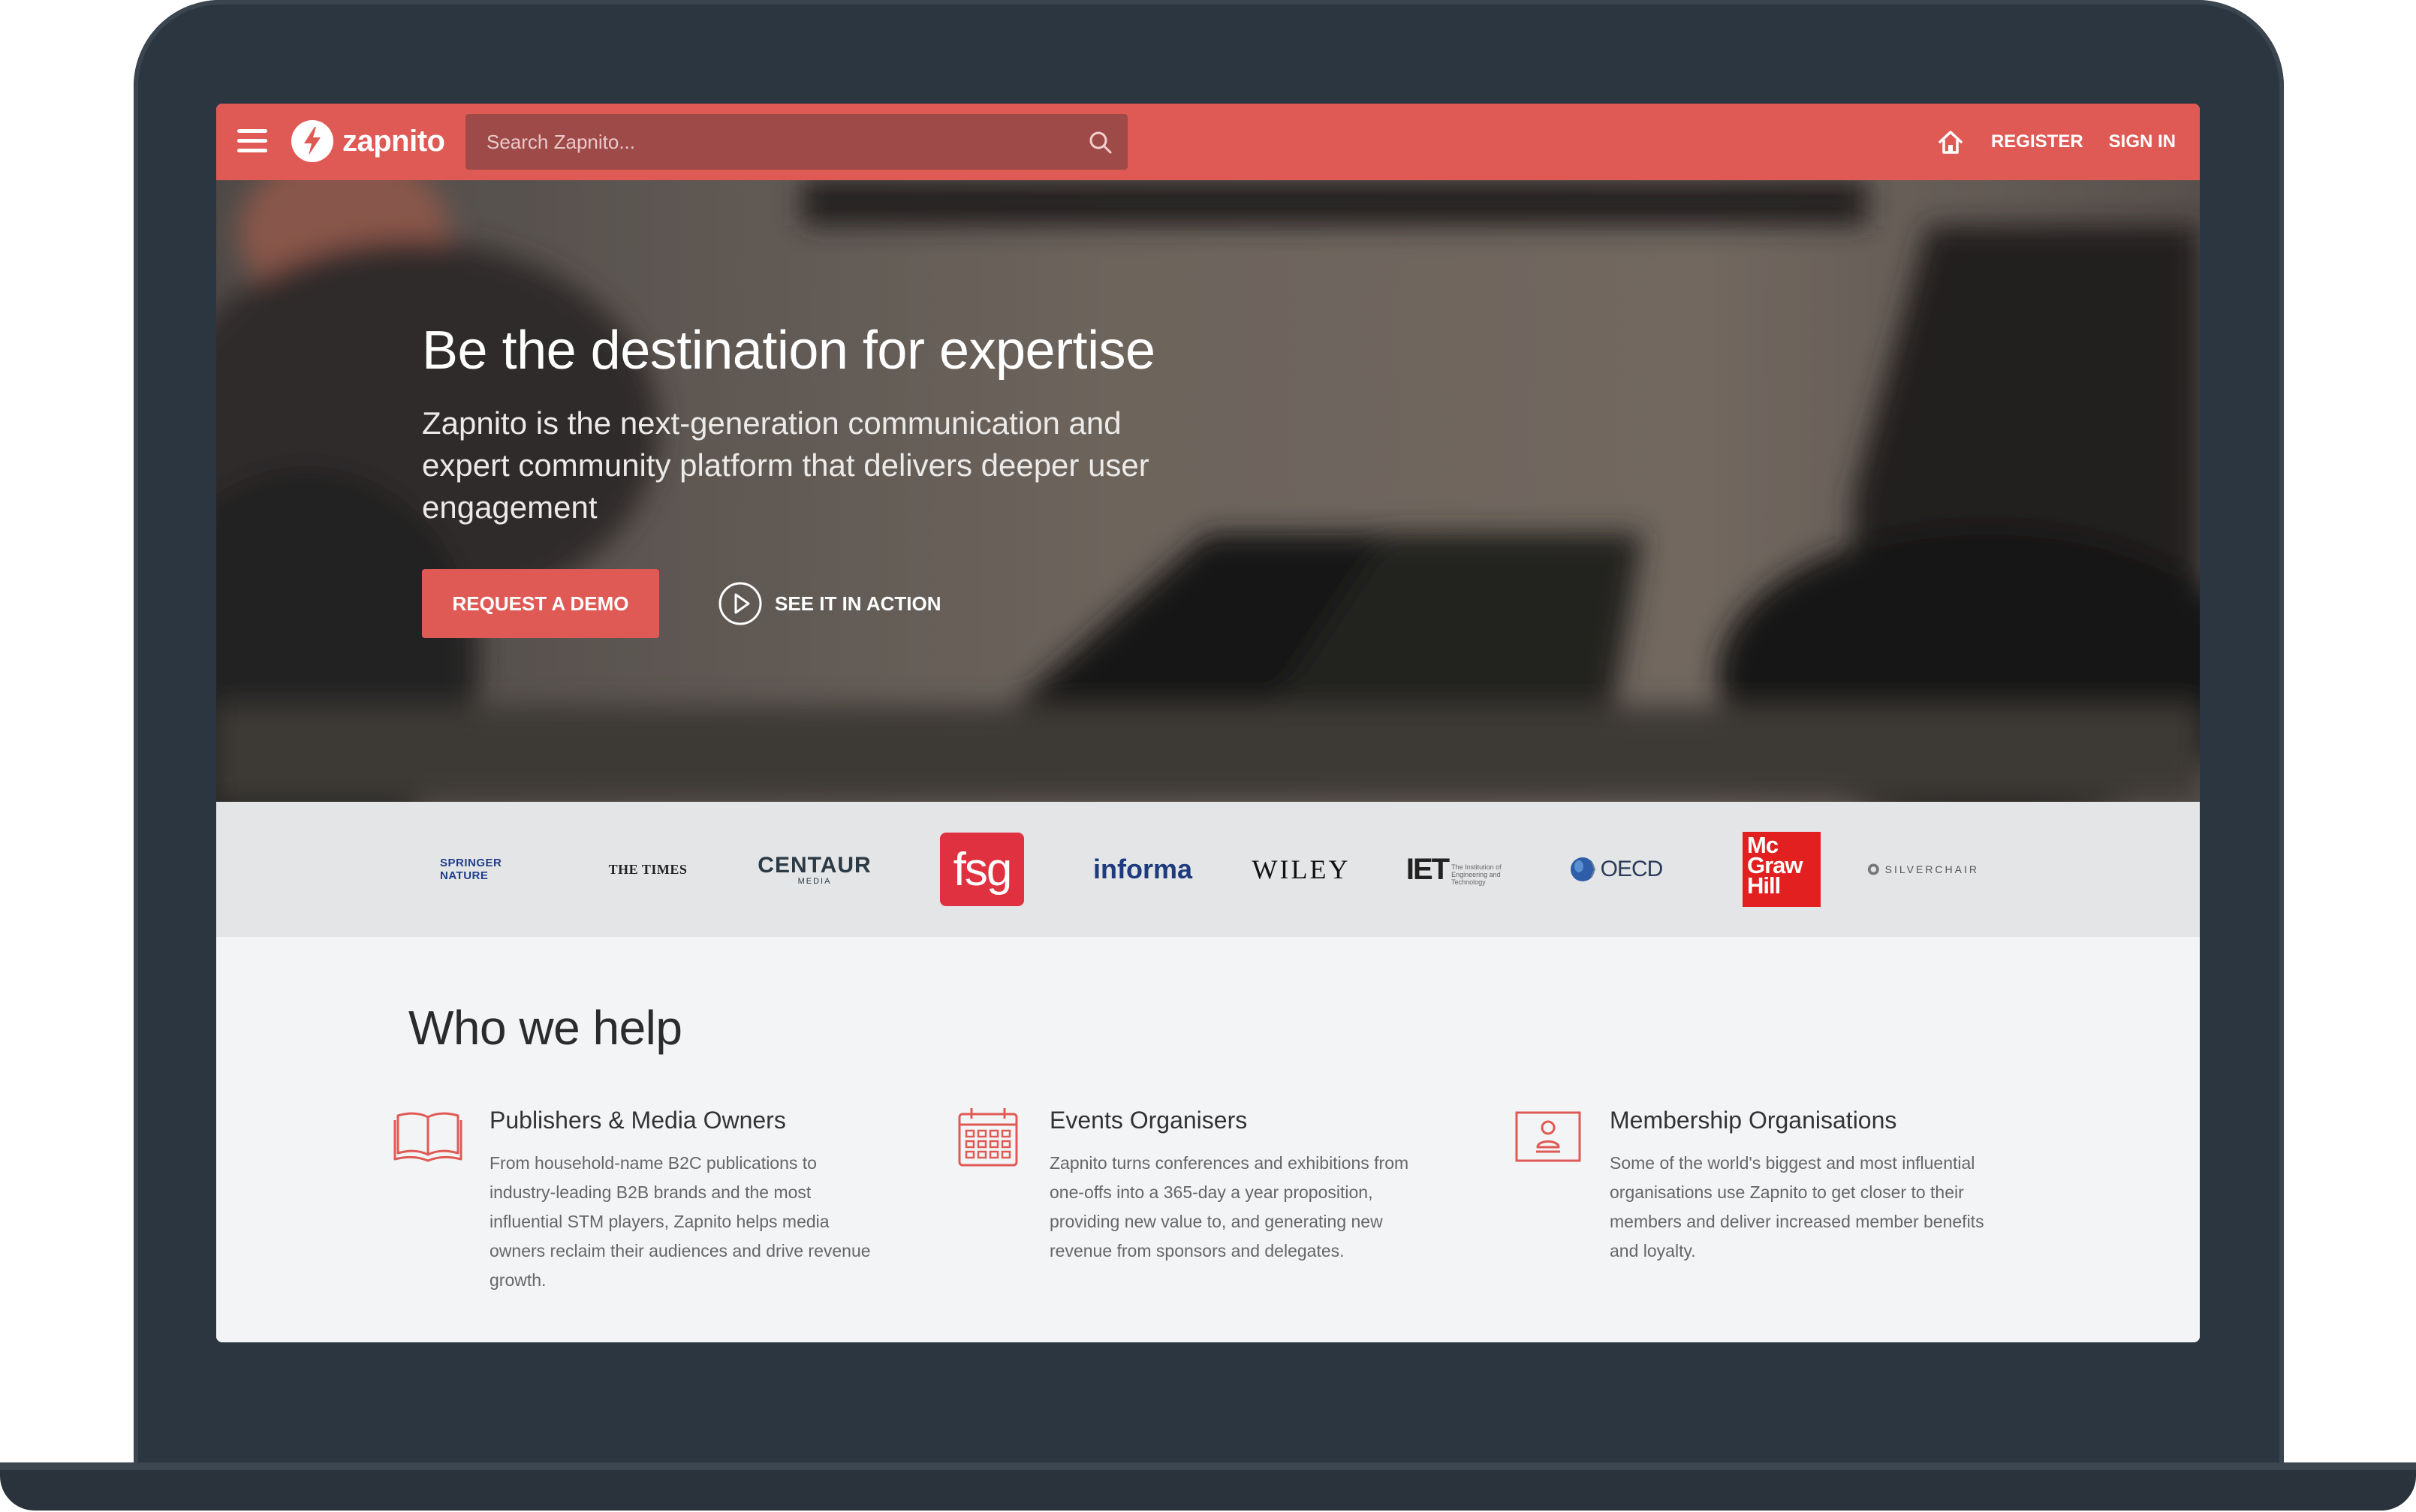 Image resolution: width=2416 pixels, height=1512 pixels. Describe the element at coordinates (471, 870) in the screenshot. I see `springer-nature-logo: SPRINGER NATURE` at that location.